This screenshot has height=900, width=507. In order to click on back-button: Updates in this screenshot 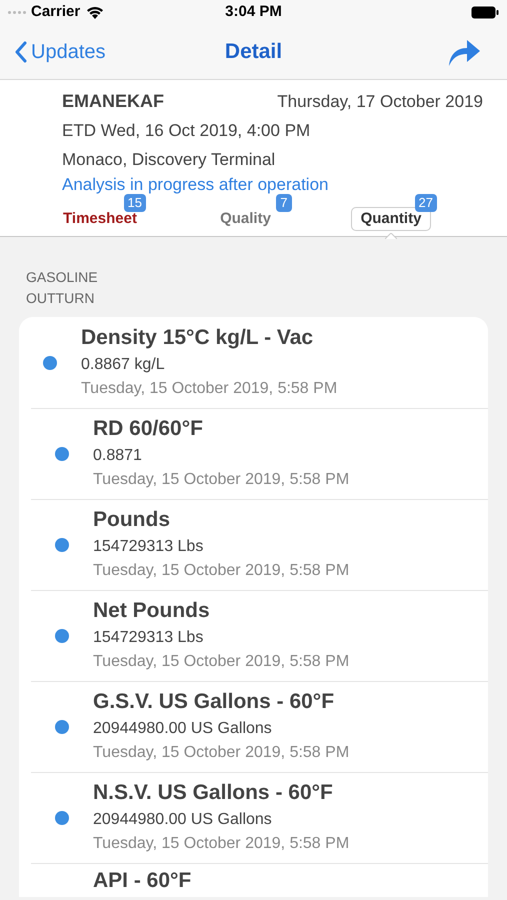, I will do `click(60, 52)`.